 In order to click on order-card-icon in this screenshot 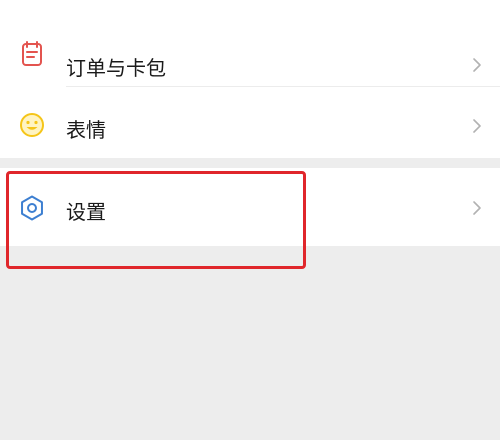, I will do `click(32, 54)`.